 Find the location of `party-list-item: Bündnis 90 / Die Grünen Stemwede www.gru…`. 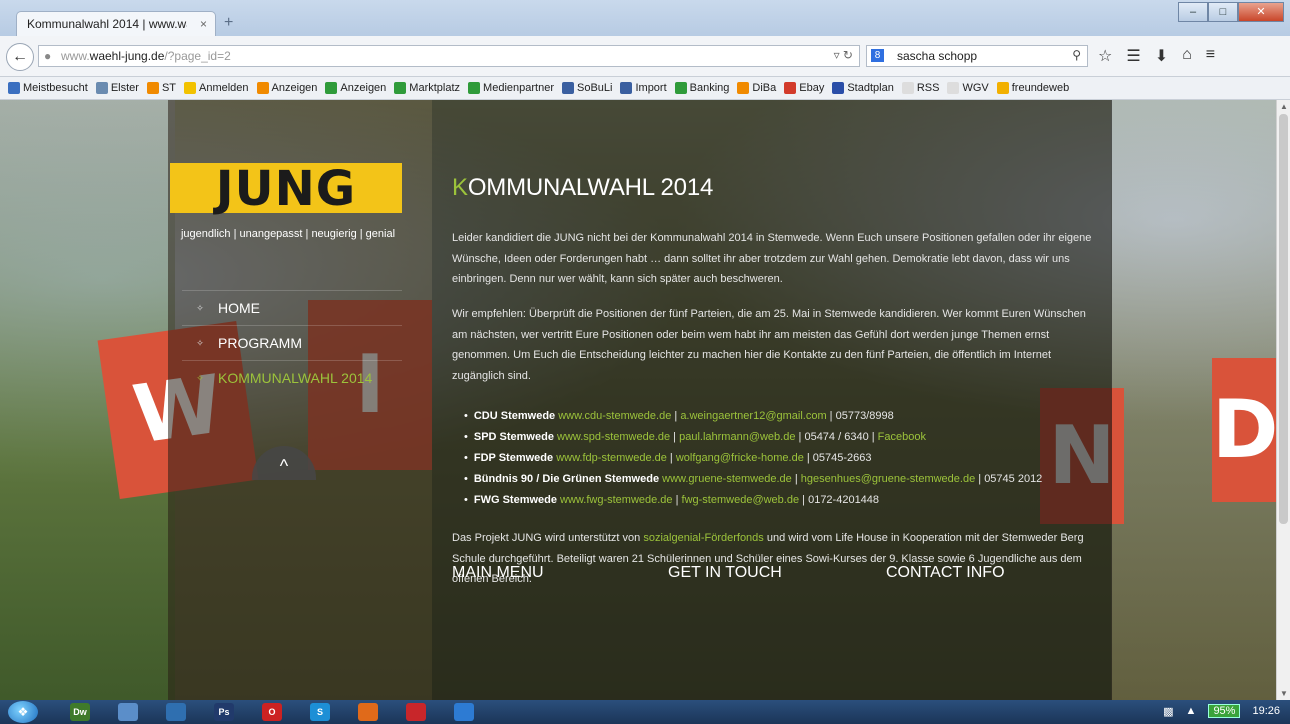

party-list-item: Bündnis 90 / Die Grünen Stemwede www.gru… is located at coordinates (792, 479).